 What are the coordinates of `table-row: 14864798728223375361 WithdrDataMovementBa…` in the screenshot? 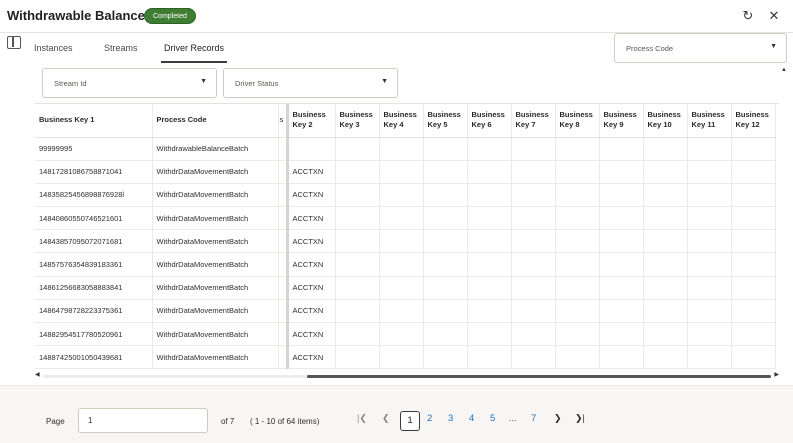 It's located at (405, 311).